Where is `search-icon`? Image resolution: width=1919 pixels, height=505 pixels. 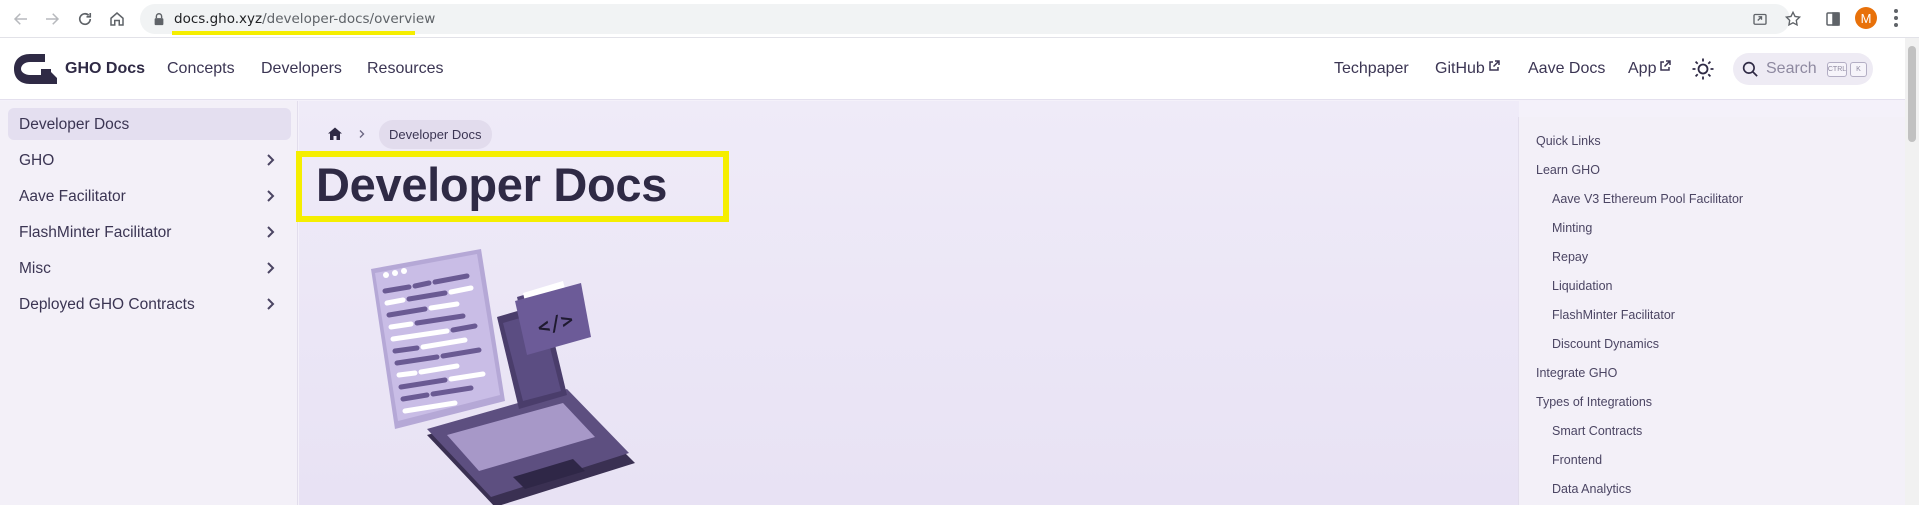
search-icon is located at coordinates (1750, 69).